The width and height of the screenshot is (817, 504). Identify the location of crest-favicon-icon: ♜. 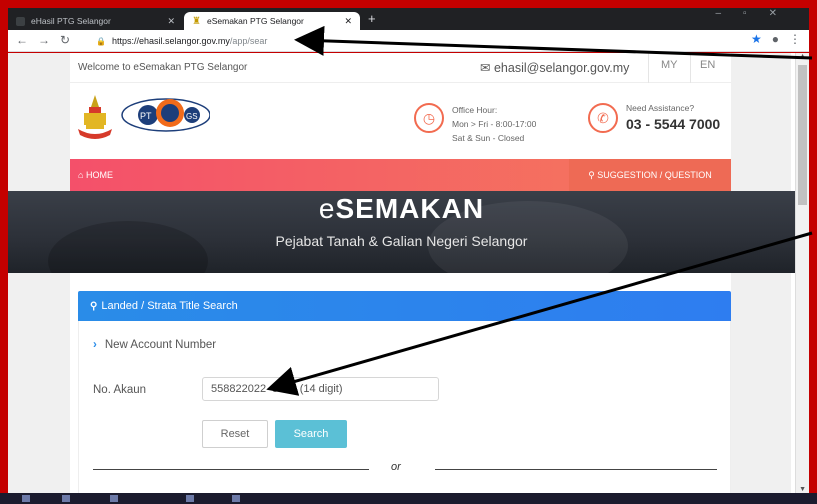
(196, 21).